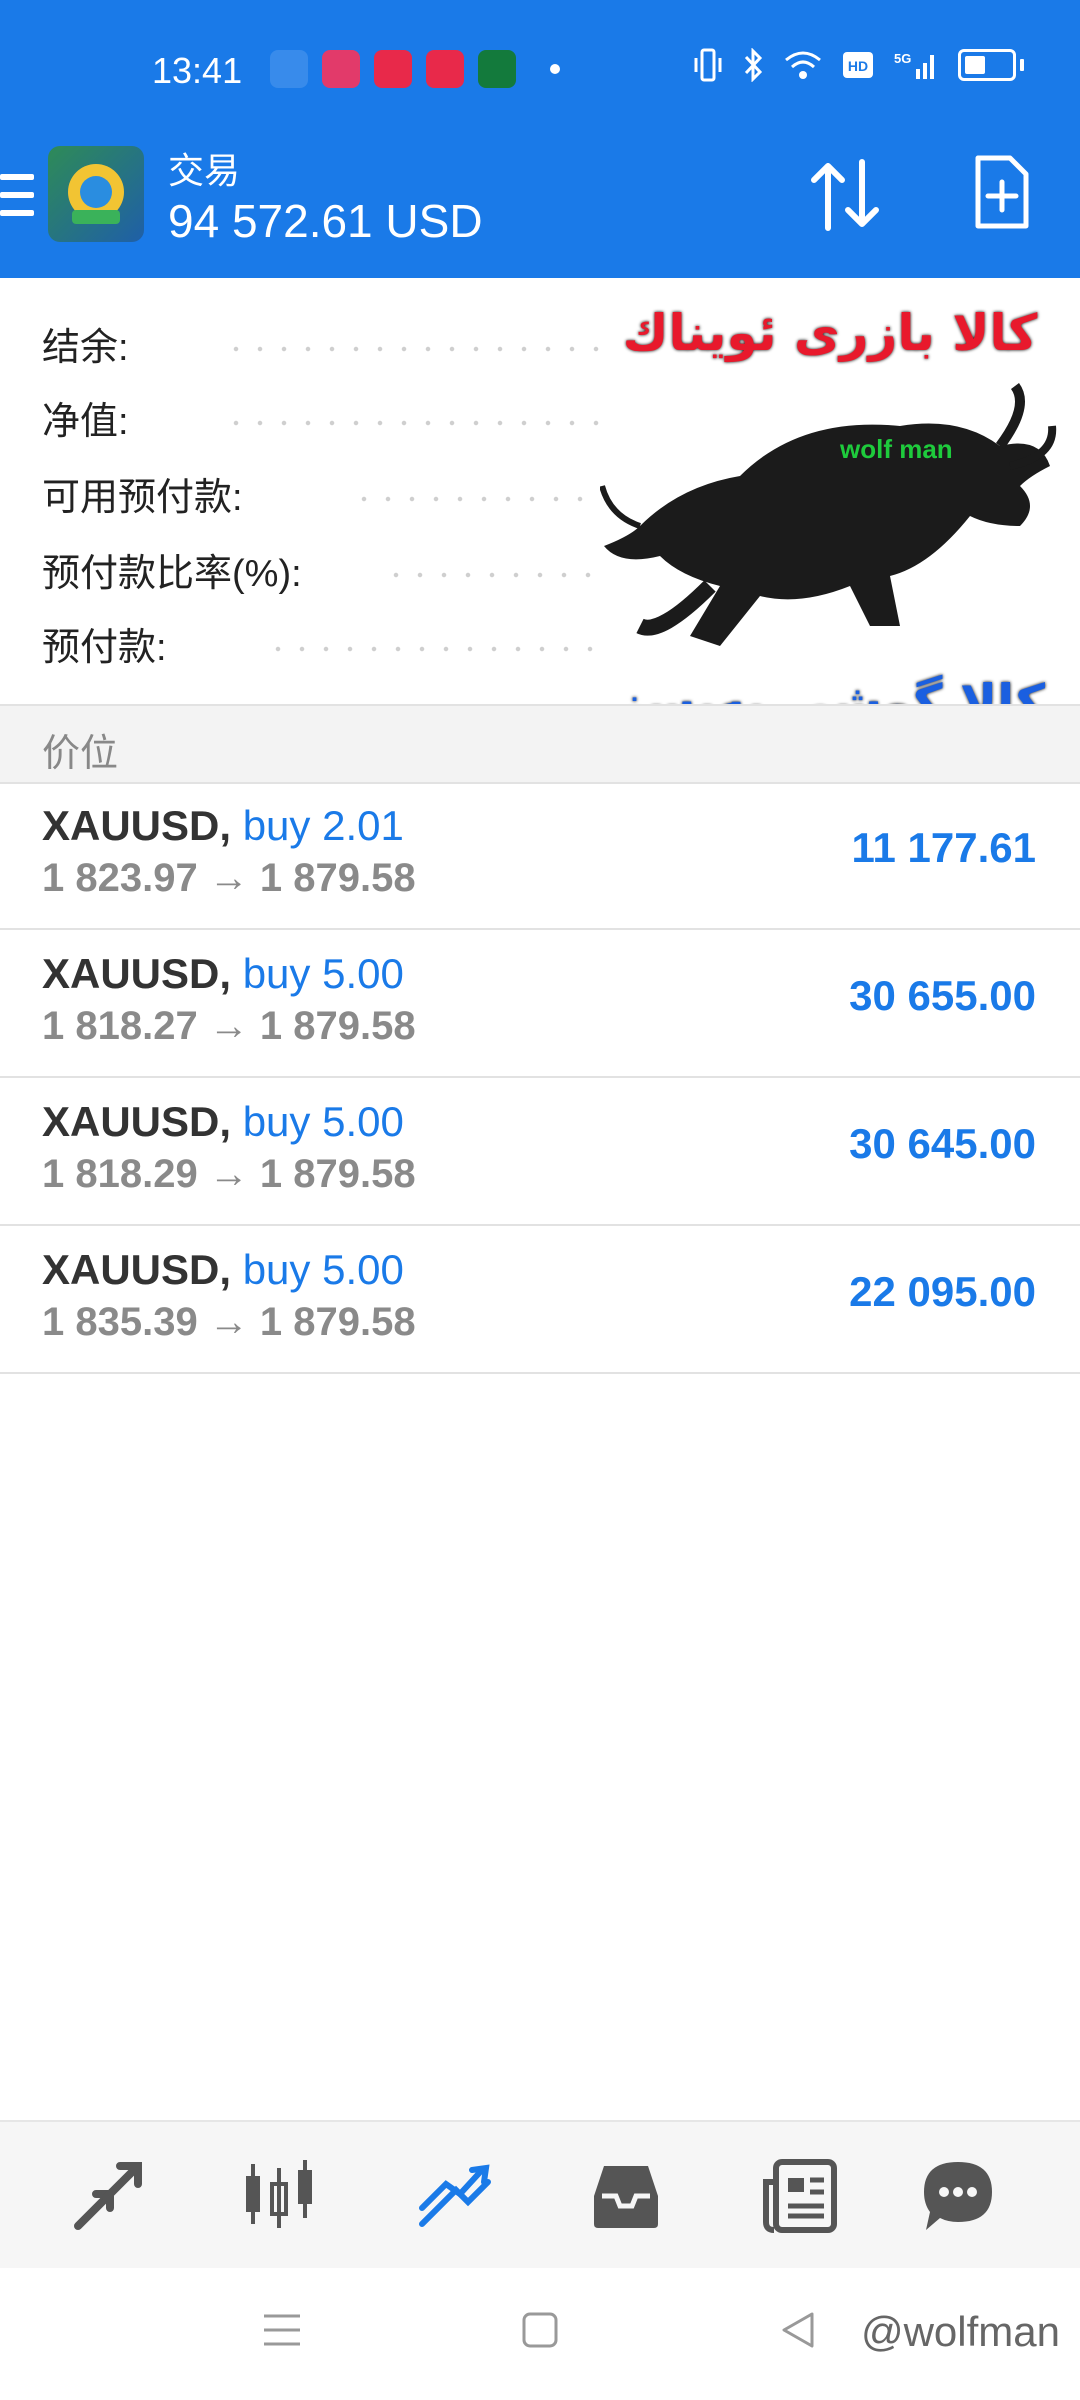 The image size is (1080, 2400). Describe the element at coordinates (626, 2196) in the screenshot. I see `history-icon` at that location.